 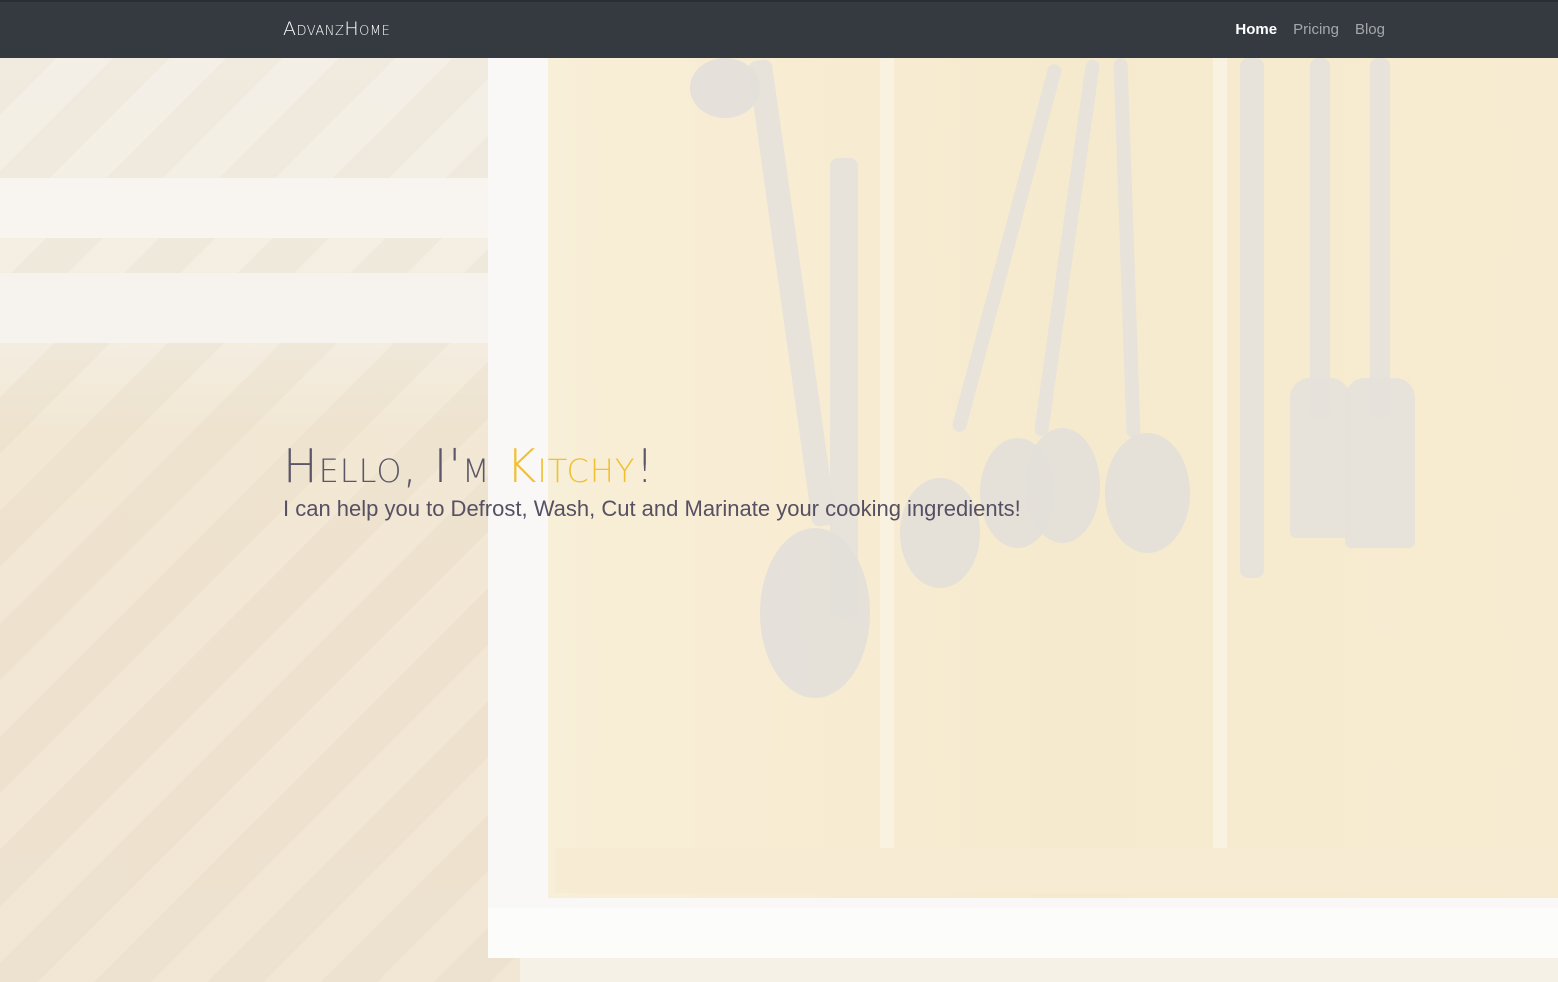 I want to click on hero-title: Hello, I'm Kitchy!, so click(x=652, y=466).